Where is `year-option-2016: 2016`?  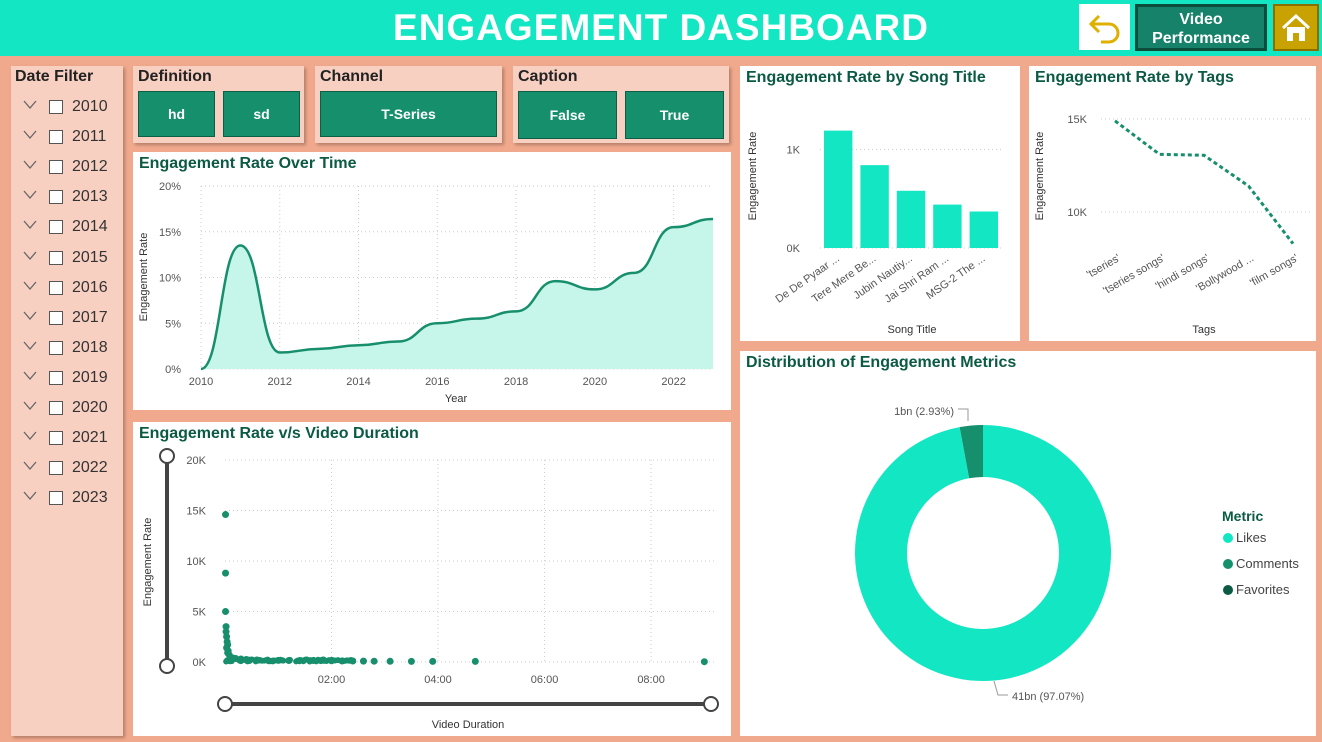
year-option-2016: 2016 is located at coordinates (72, 289).